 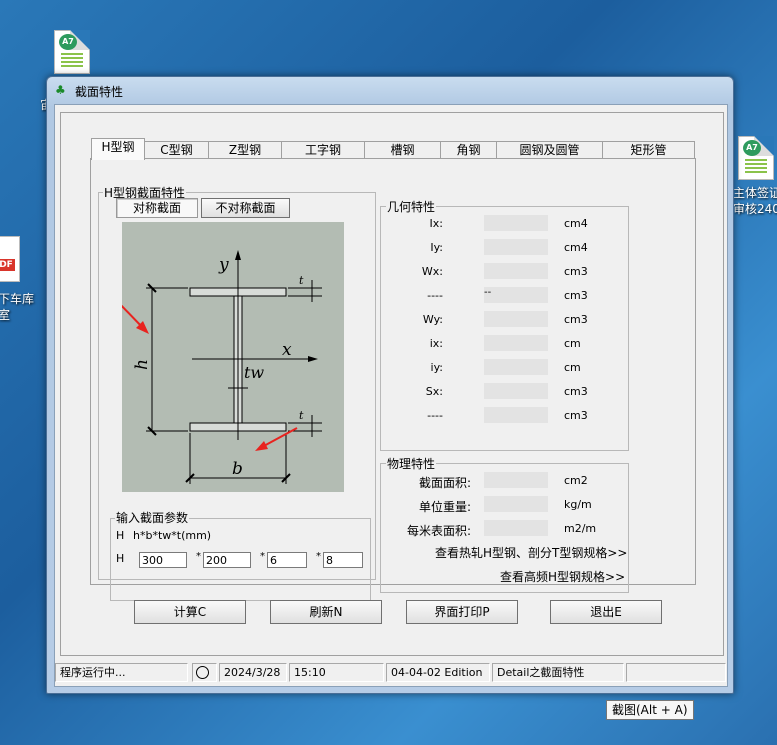 I want to click on status-detail: Detail之截面特性, so click(x=558, y=672).